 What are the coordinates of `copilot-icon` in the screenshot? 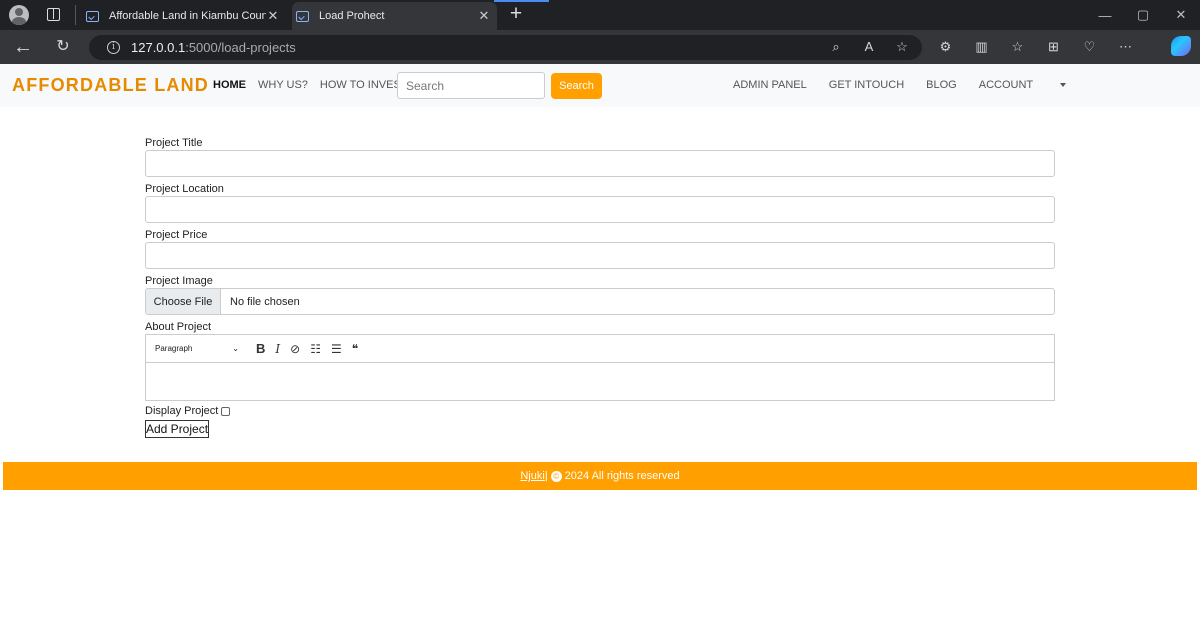 It's located at (1181, 46).